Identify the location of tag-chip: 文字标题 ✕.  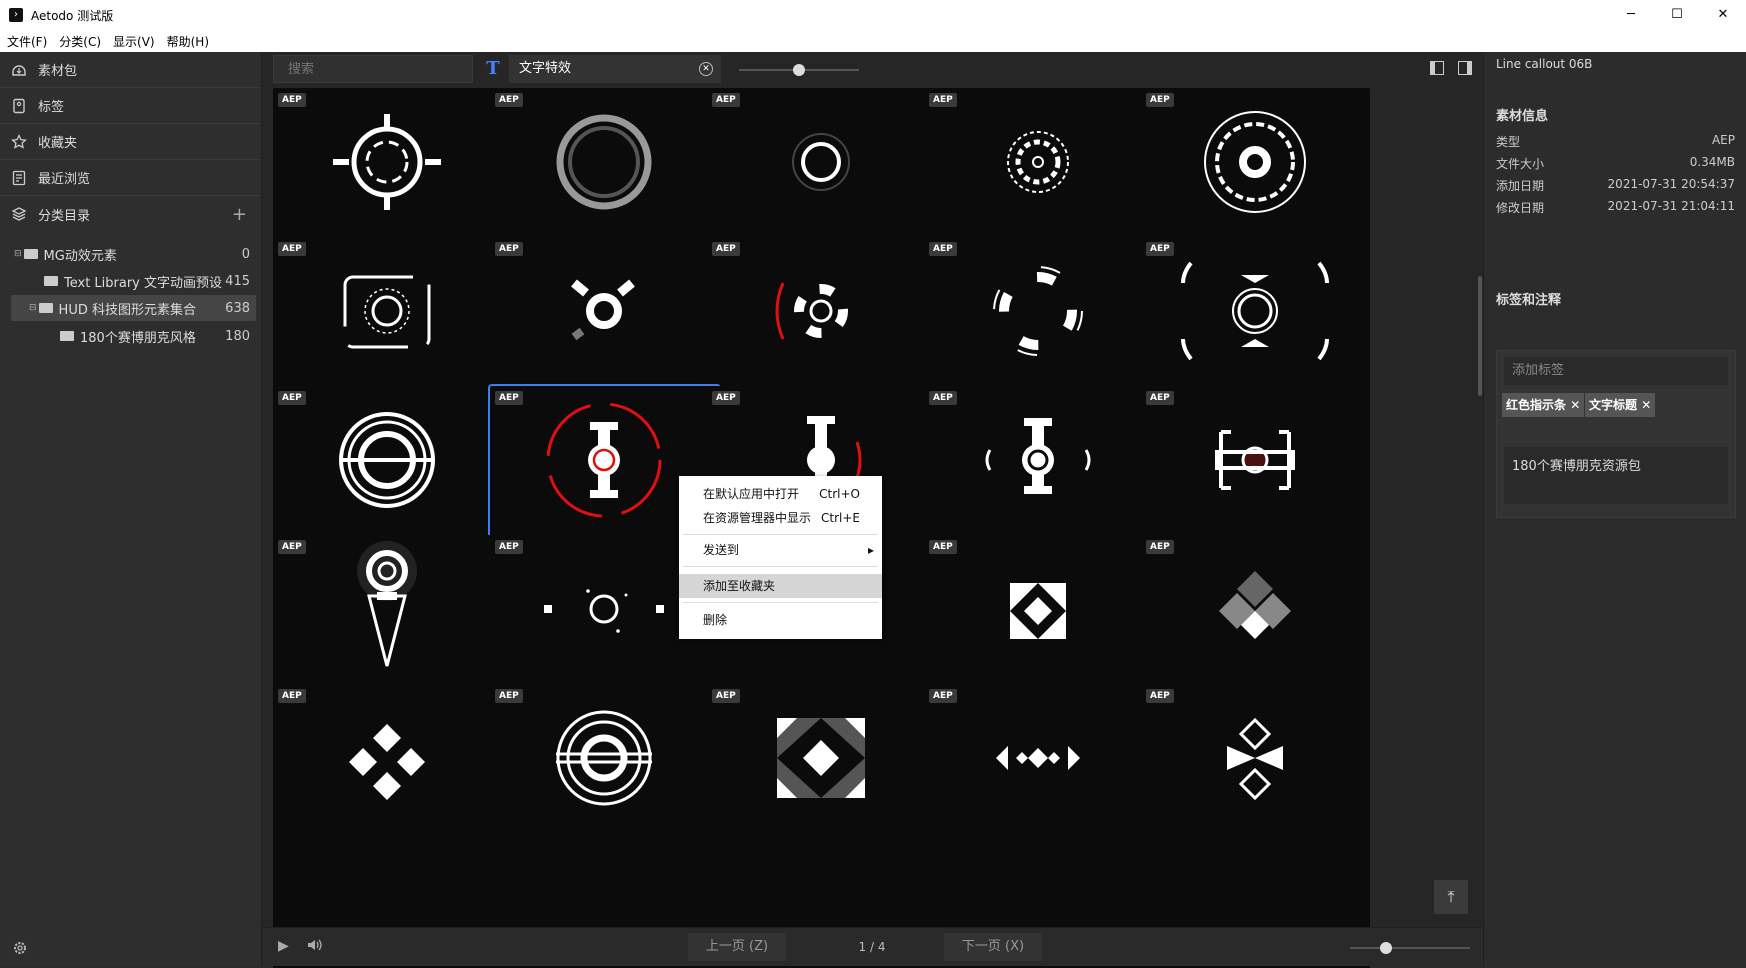
(1620, 405).